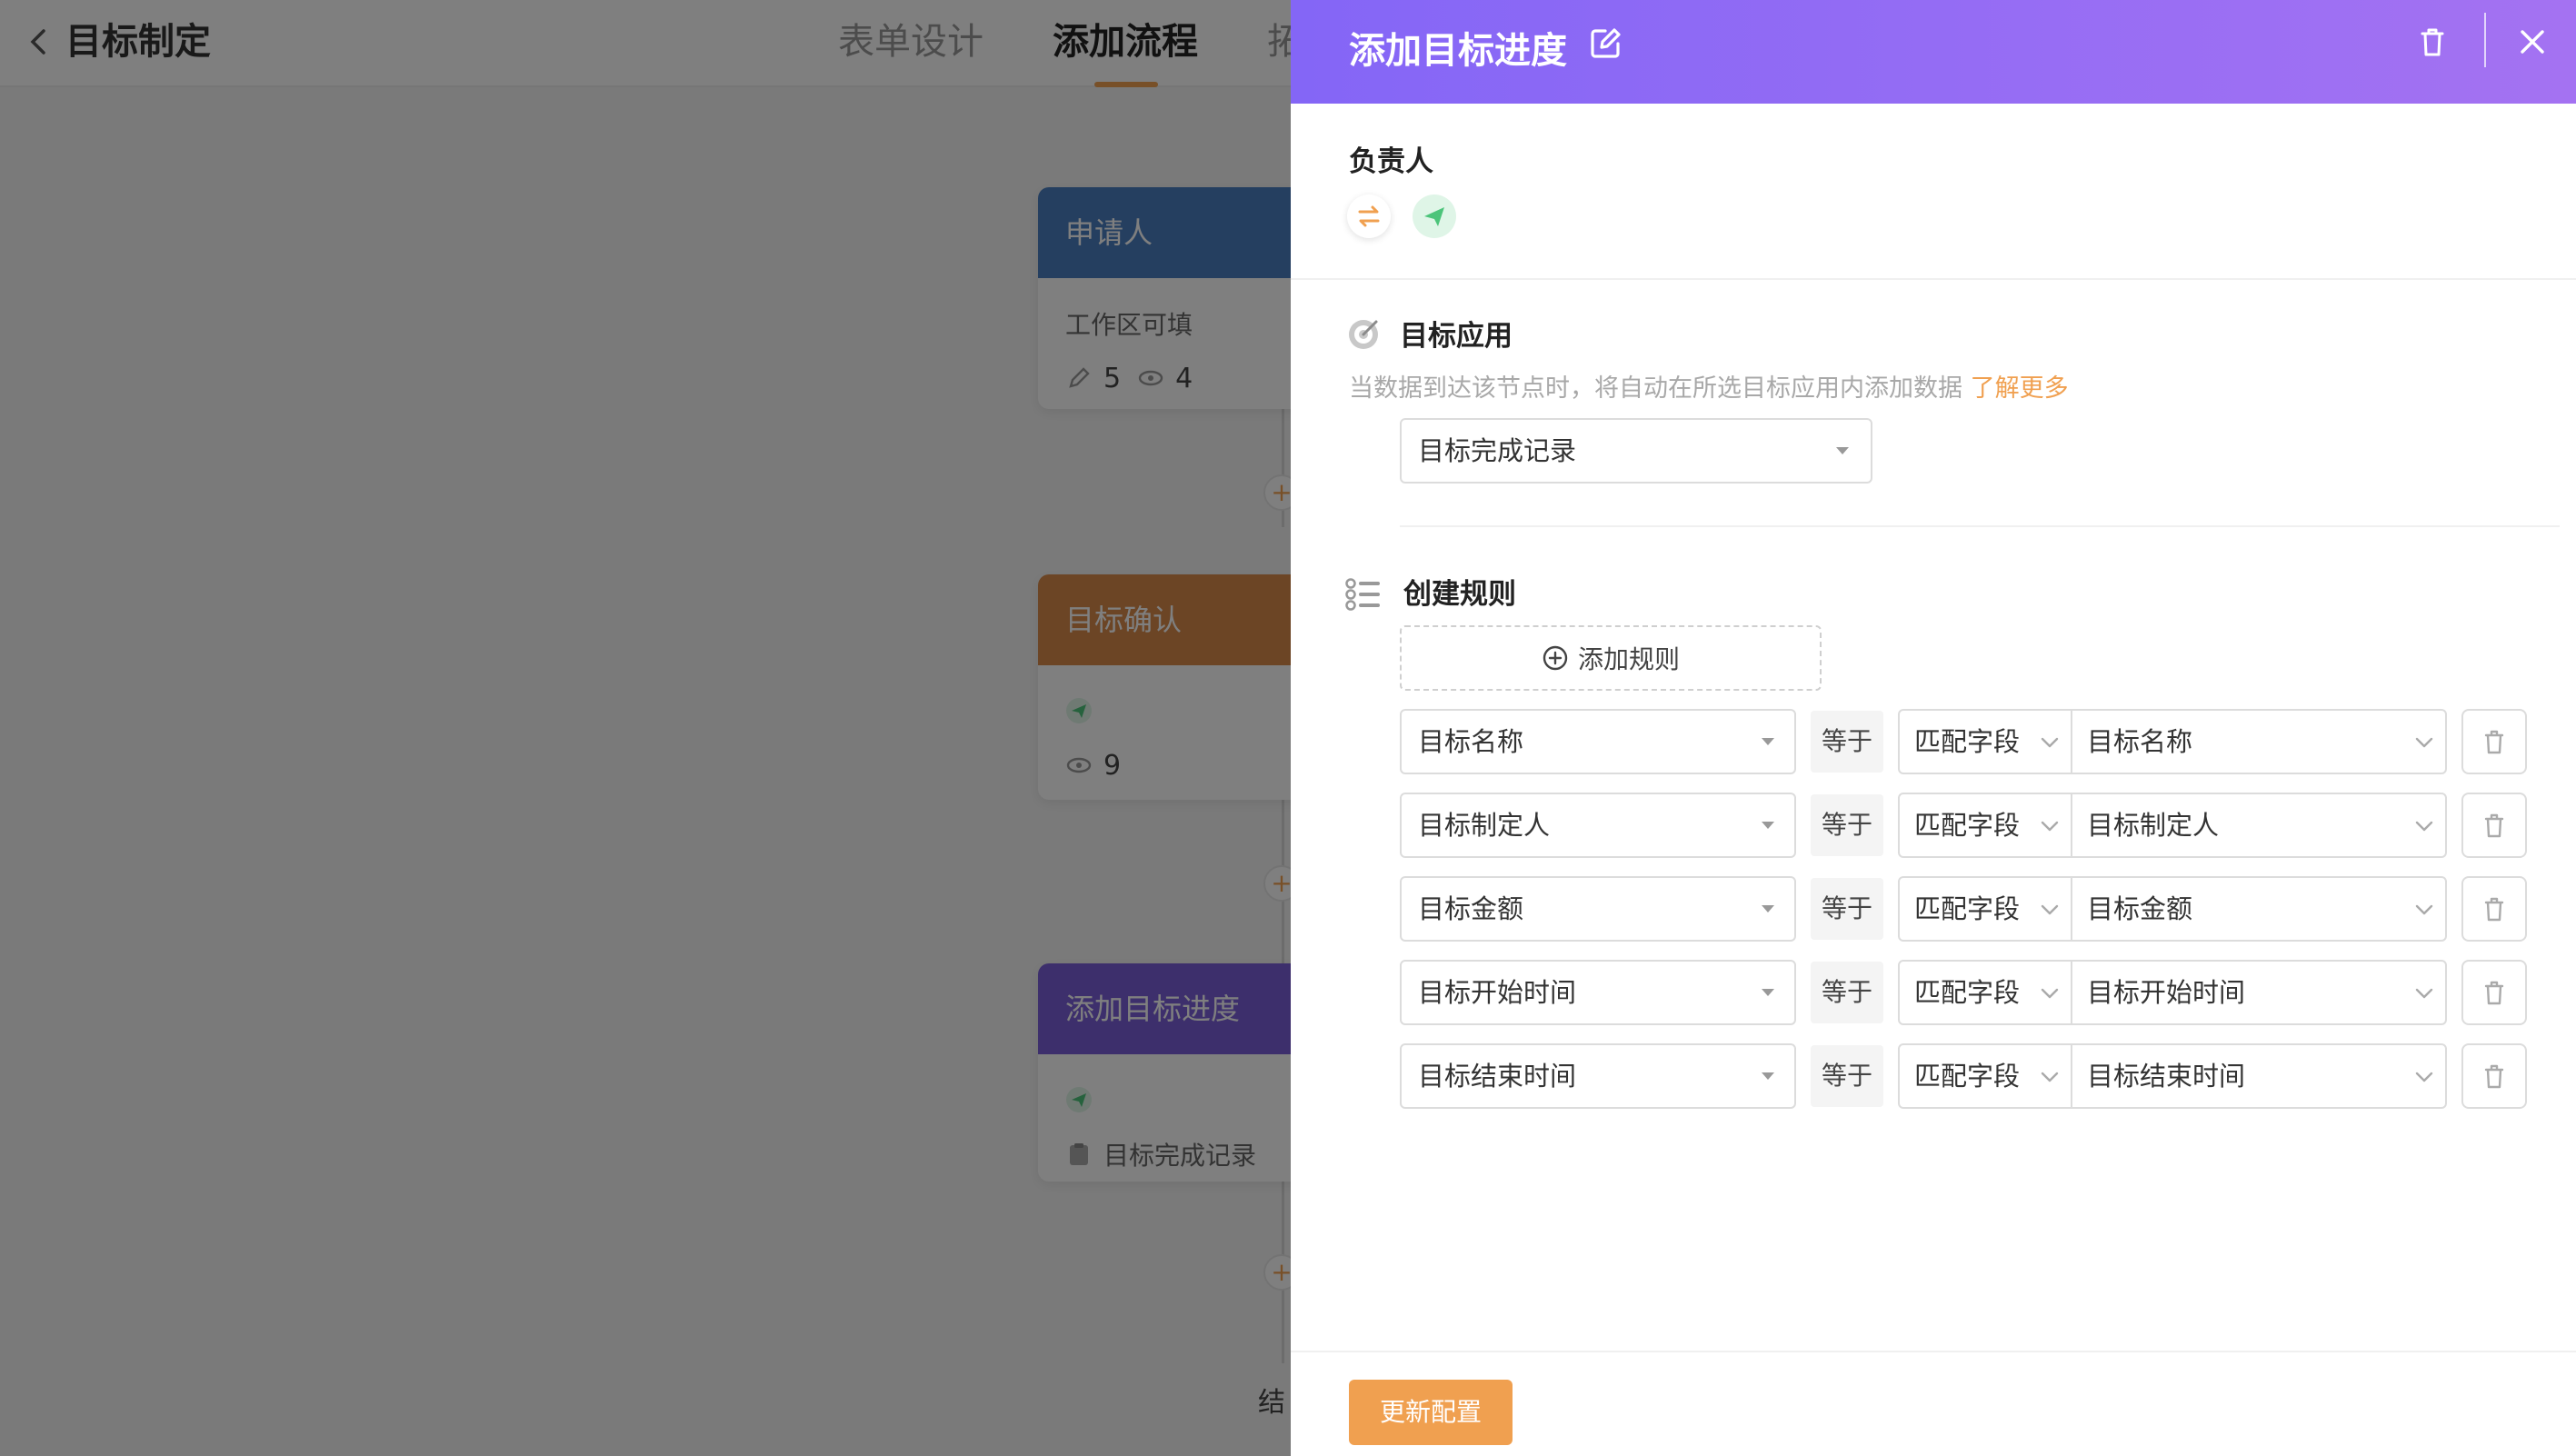  I want to click on swap-icon, so click(1369, 216).